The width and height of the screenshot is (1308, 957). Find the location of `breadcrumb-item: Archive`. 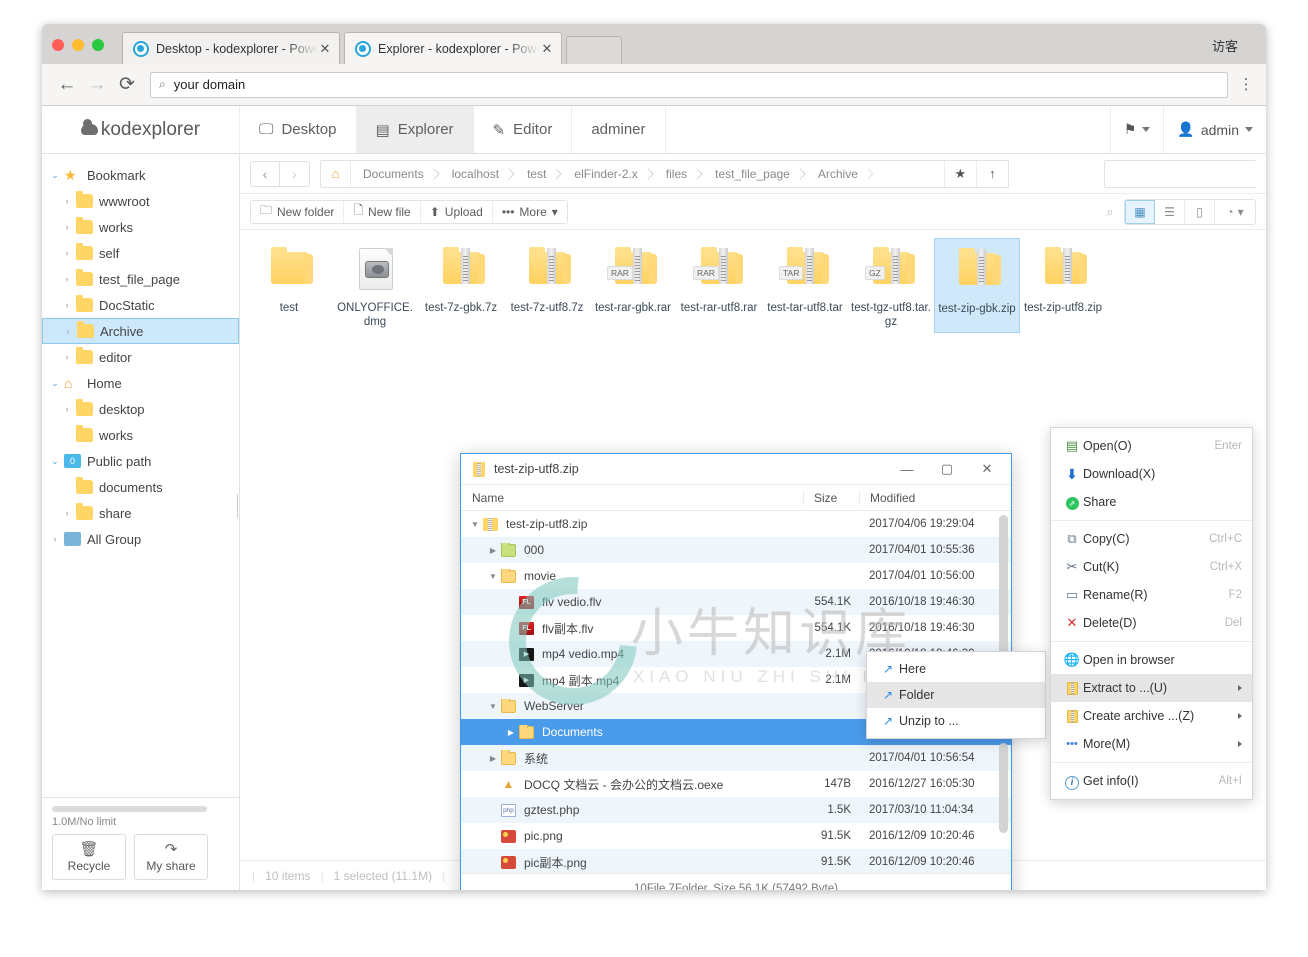

breadcrumb-item: Archive is located at coordinates (840, 174).